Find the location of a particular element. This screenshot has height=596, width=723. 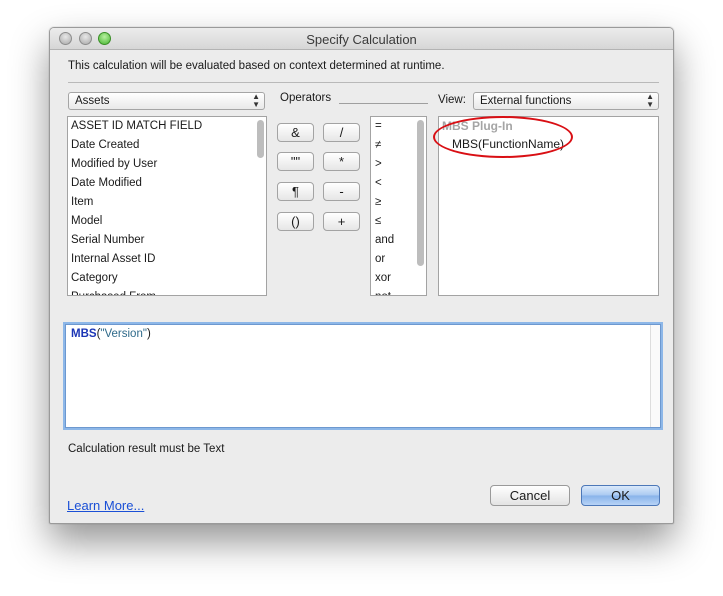

list-item: Date Created is located at coordinates (167, 145).